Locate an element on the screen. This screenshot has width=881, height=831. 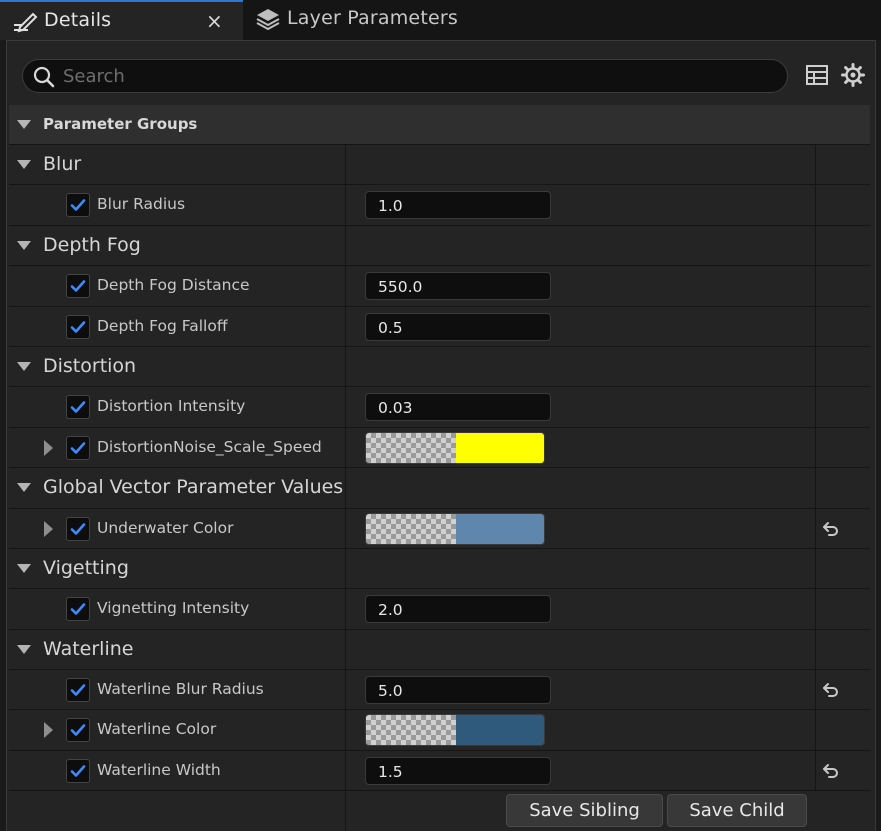
param-value-field: 1.5 is located at coordinates (458, 770).